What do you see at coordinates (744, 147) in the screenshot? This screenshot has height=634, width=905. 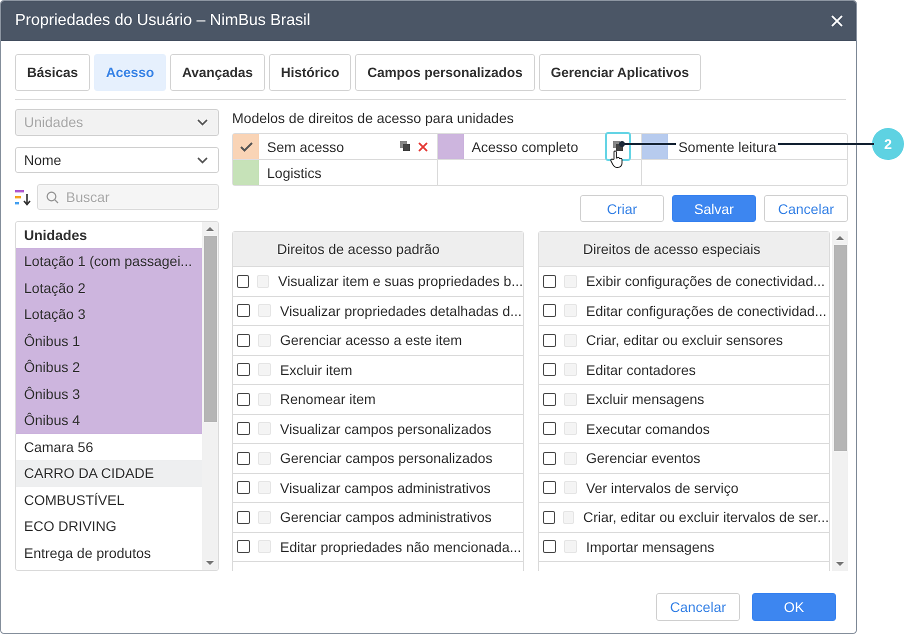 I see `template-item: Somente leitura` at bounding box center [744, 147].